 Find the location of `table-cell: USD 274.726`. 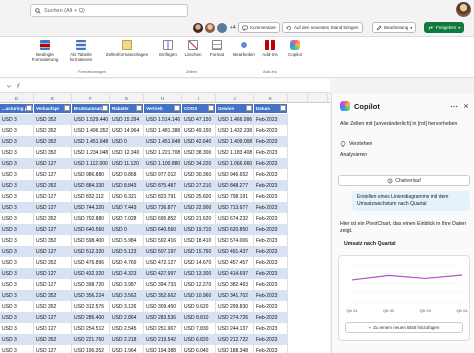

table-cell: USD 274.726 is located at coordinates (235, 317).